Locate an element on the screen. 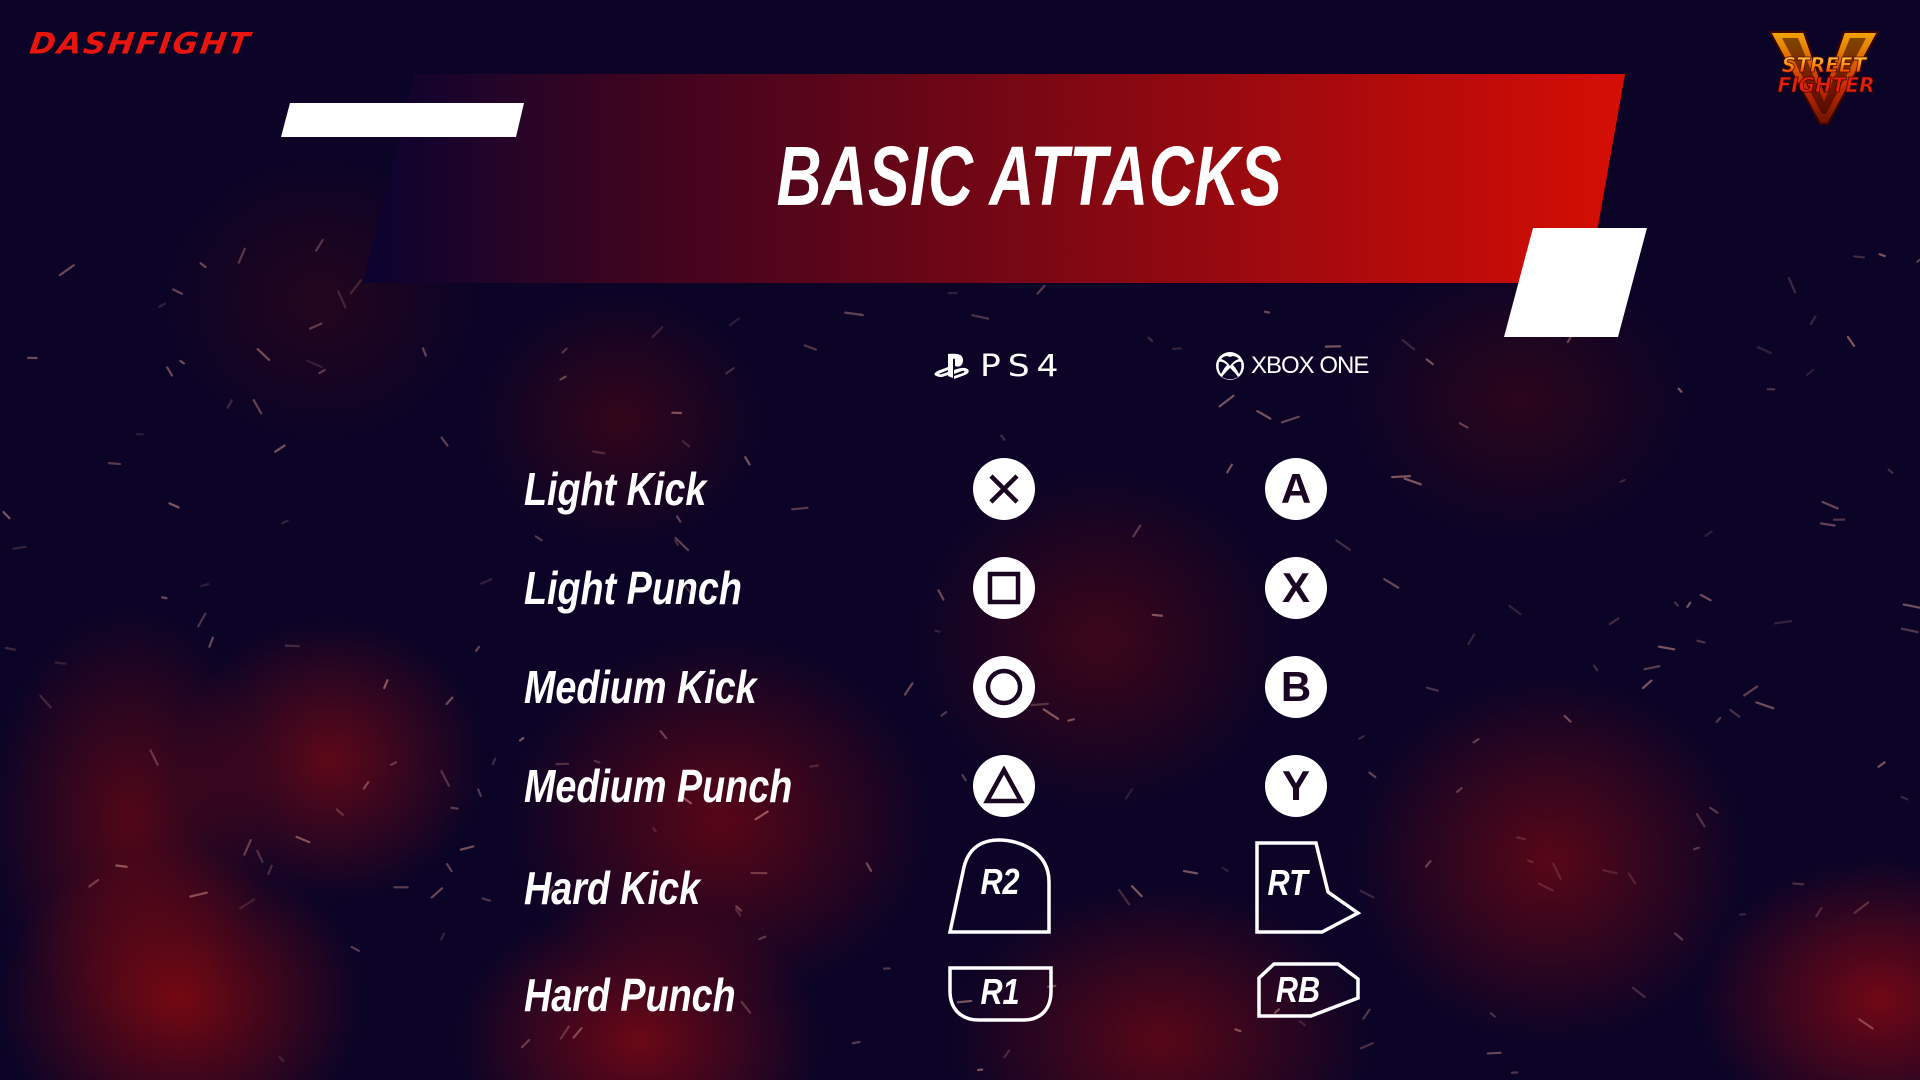 Image resolution: width=1920 pixels, height=1080 pixels. r2-trigger-icon: R2 is located at coordinates (1000, 886).